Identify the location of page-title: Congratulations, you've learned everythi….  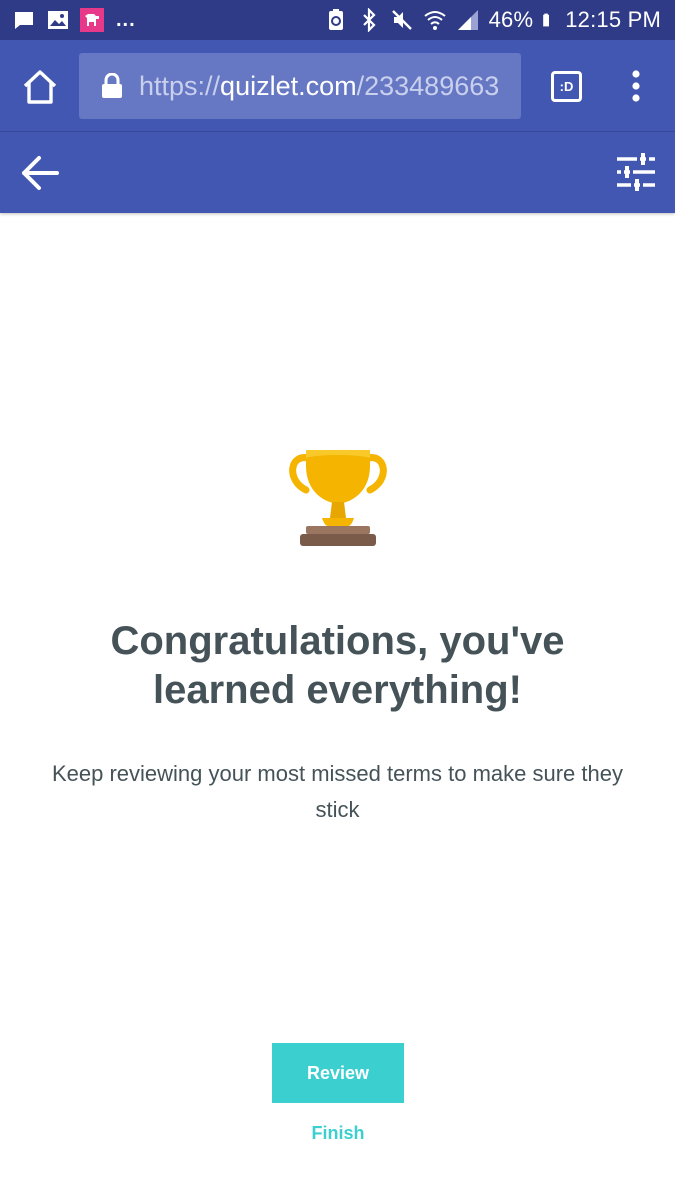
(337, 666).